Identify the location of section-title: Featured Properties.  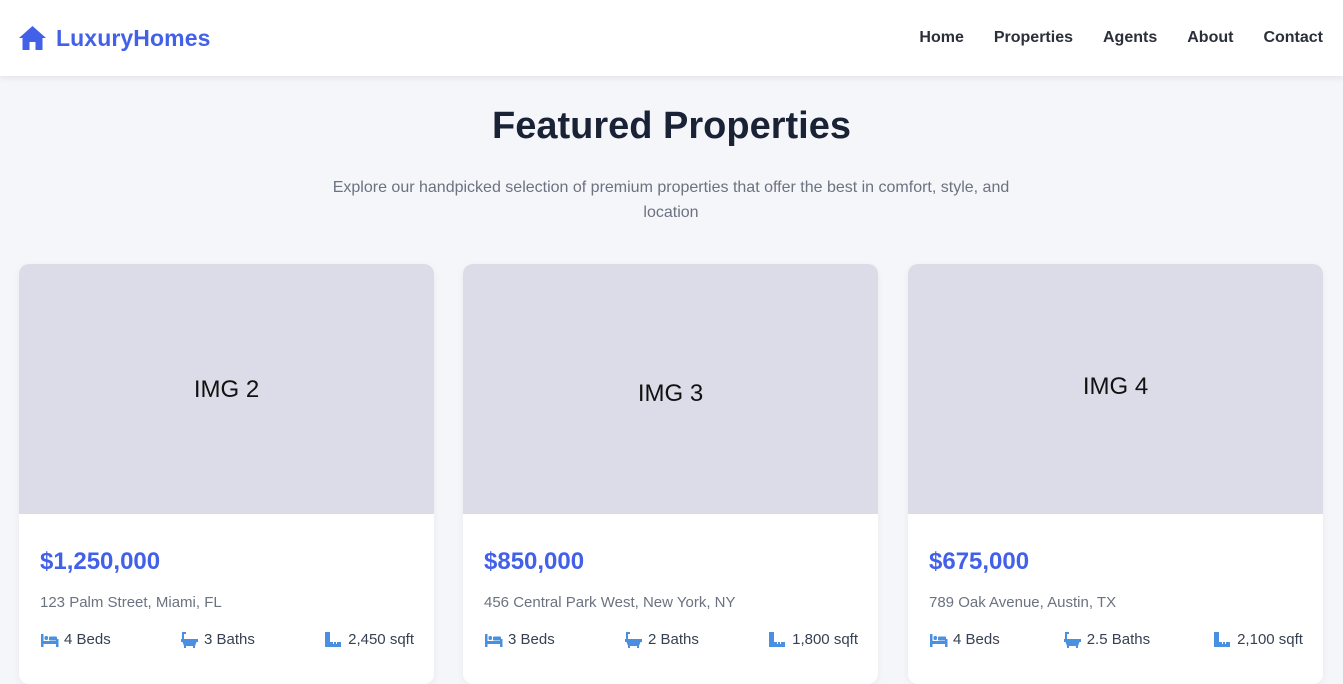
(671, 126).